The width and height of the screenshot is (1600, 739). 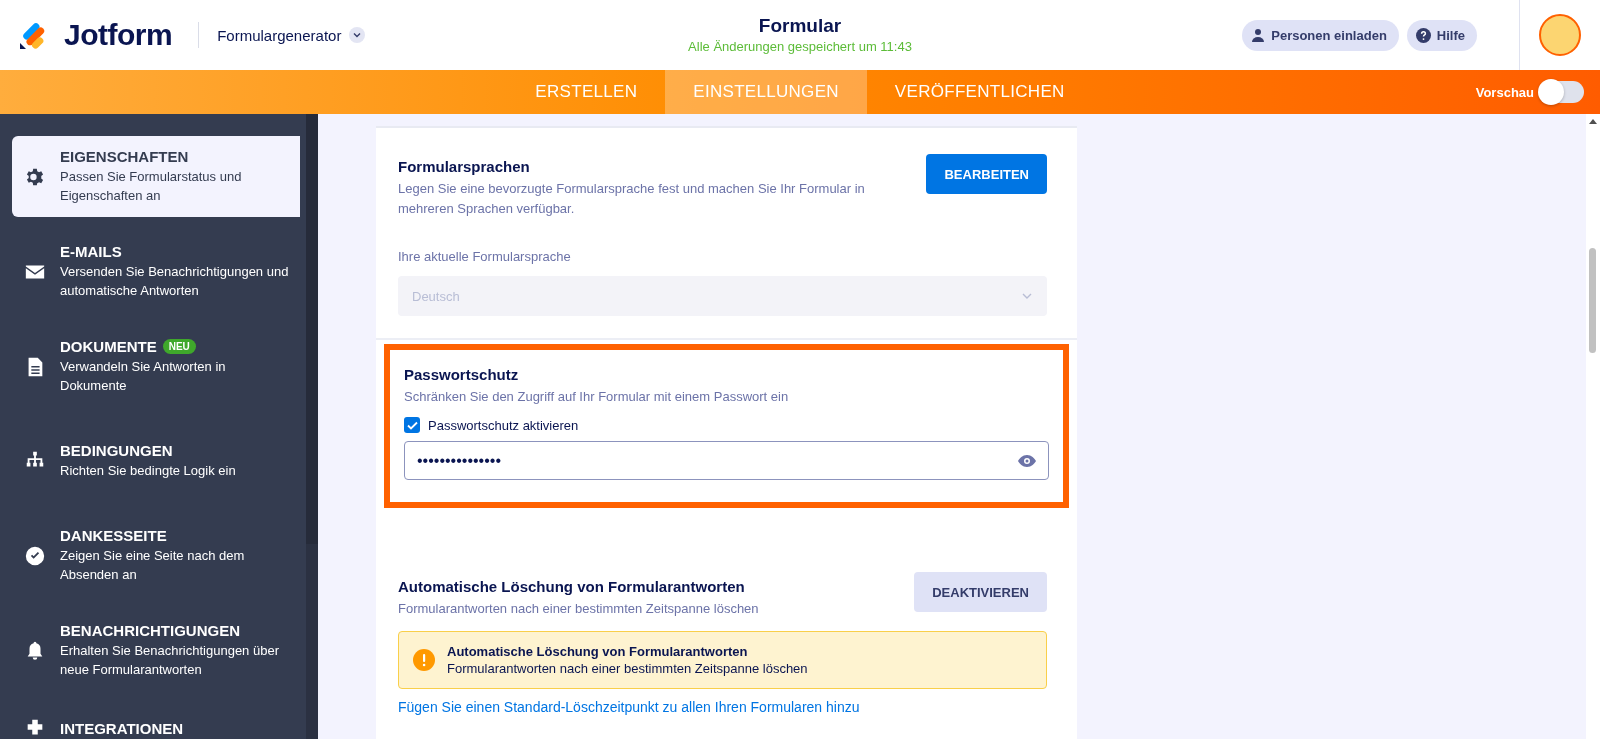 What do you see at coordinates (91, 251) in the screenshot?
I see `sidebar-item-title: E-MAILS` at bounding box center [91, 251].